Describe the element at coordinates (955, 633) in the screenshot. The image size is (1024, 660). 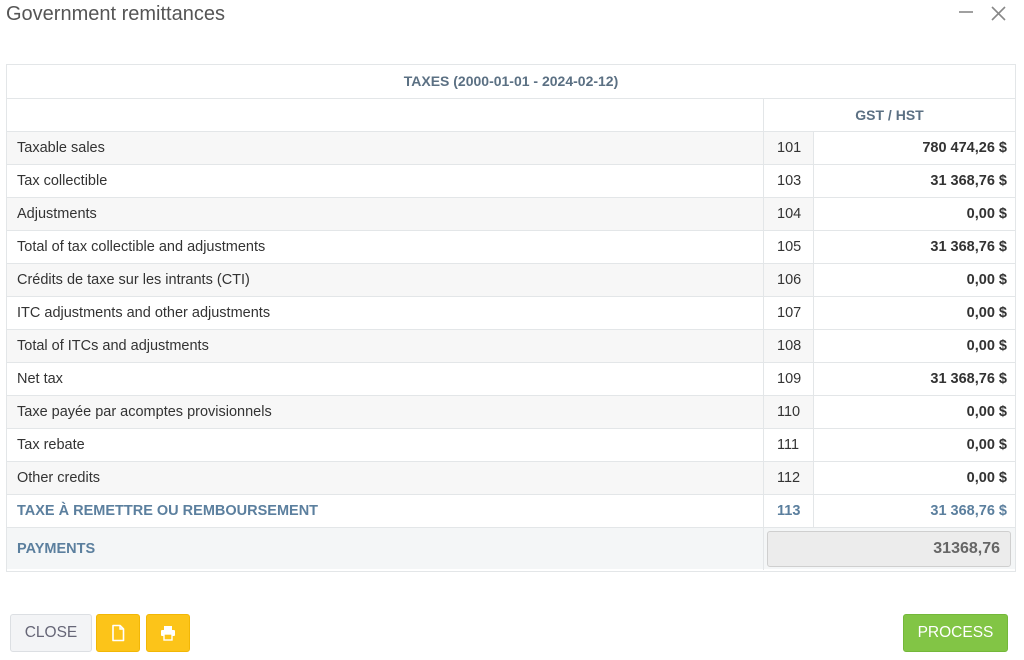
I see `process-button: PROCESS` at that location.